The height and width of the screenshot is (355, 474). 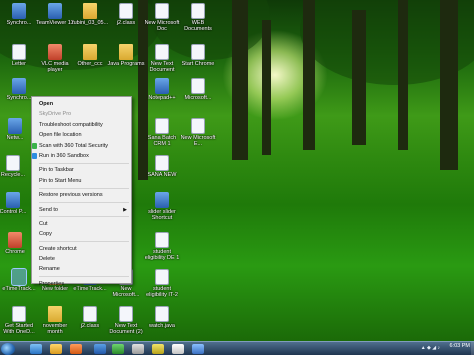 What do you see at coordinates (34, 145) in the screenshot?
I see `shield-icon` at bounding box center [34, 145].